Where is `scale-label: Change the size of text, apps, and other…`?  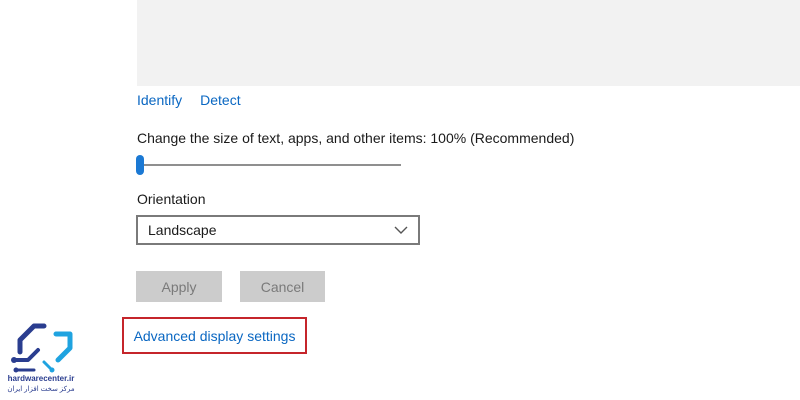 scale-label: Change the size of text, apps, and other… is located at coordinates (356, 138).